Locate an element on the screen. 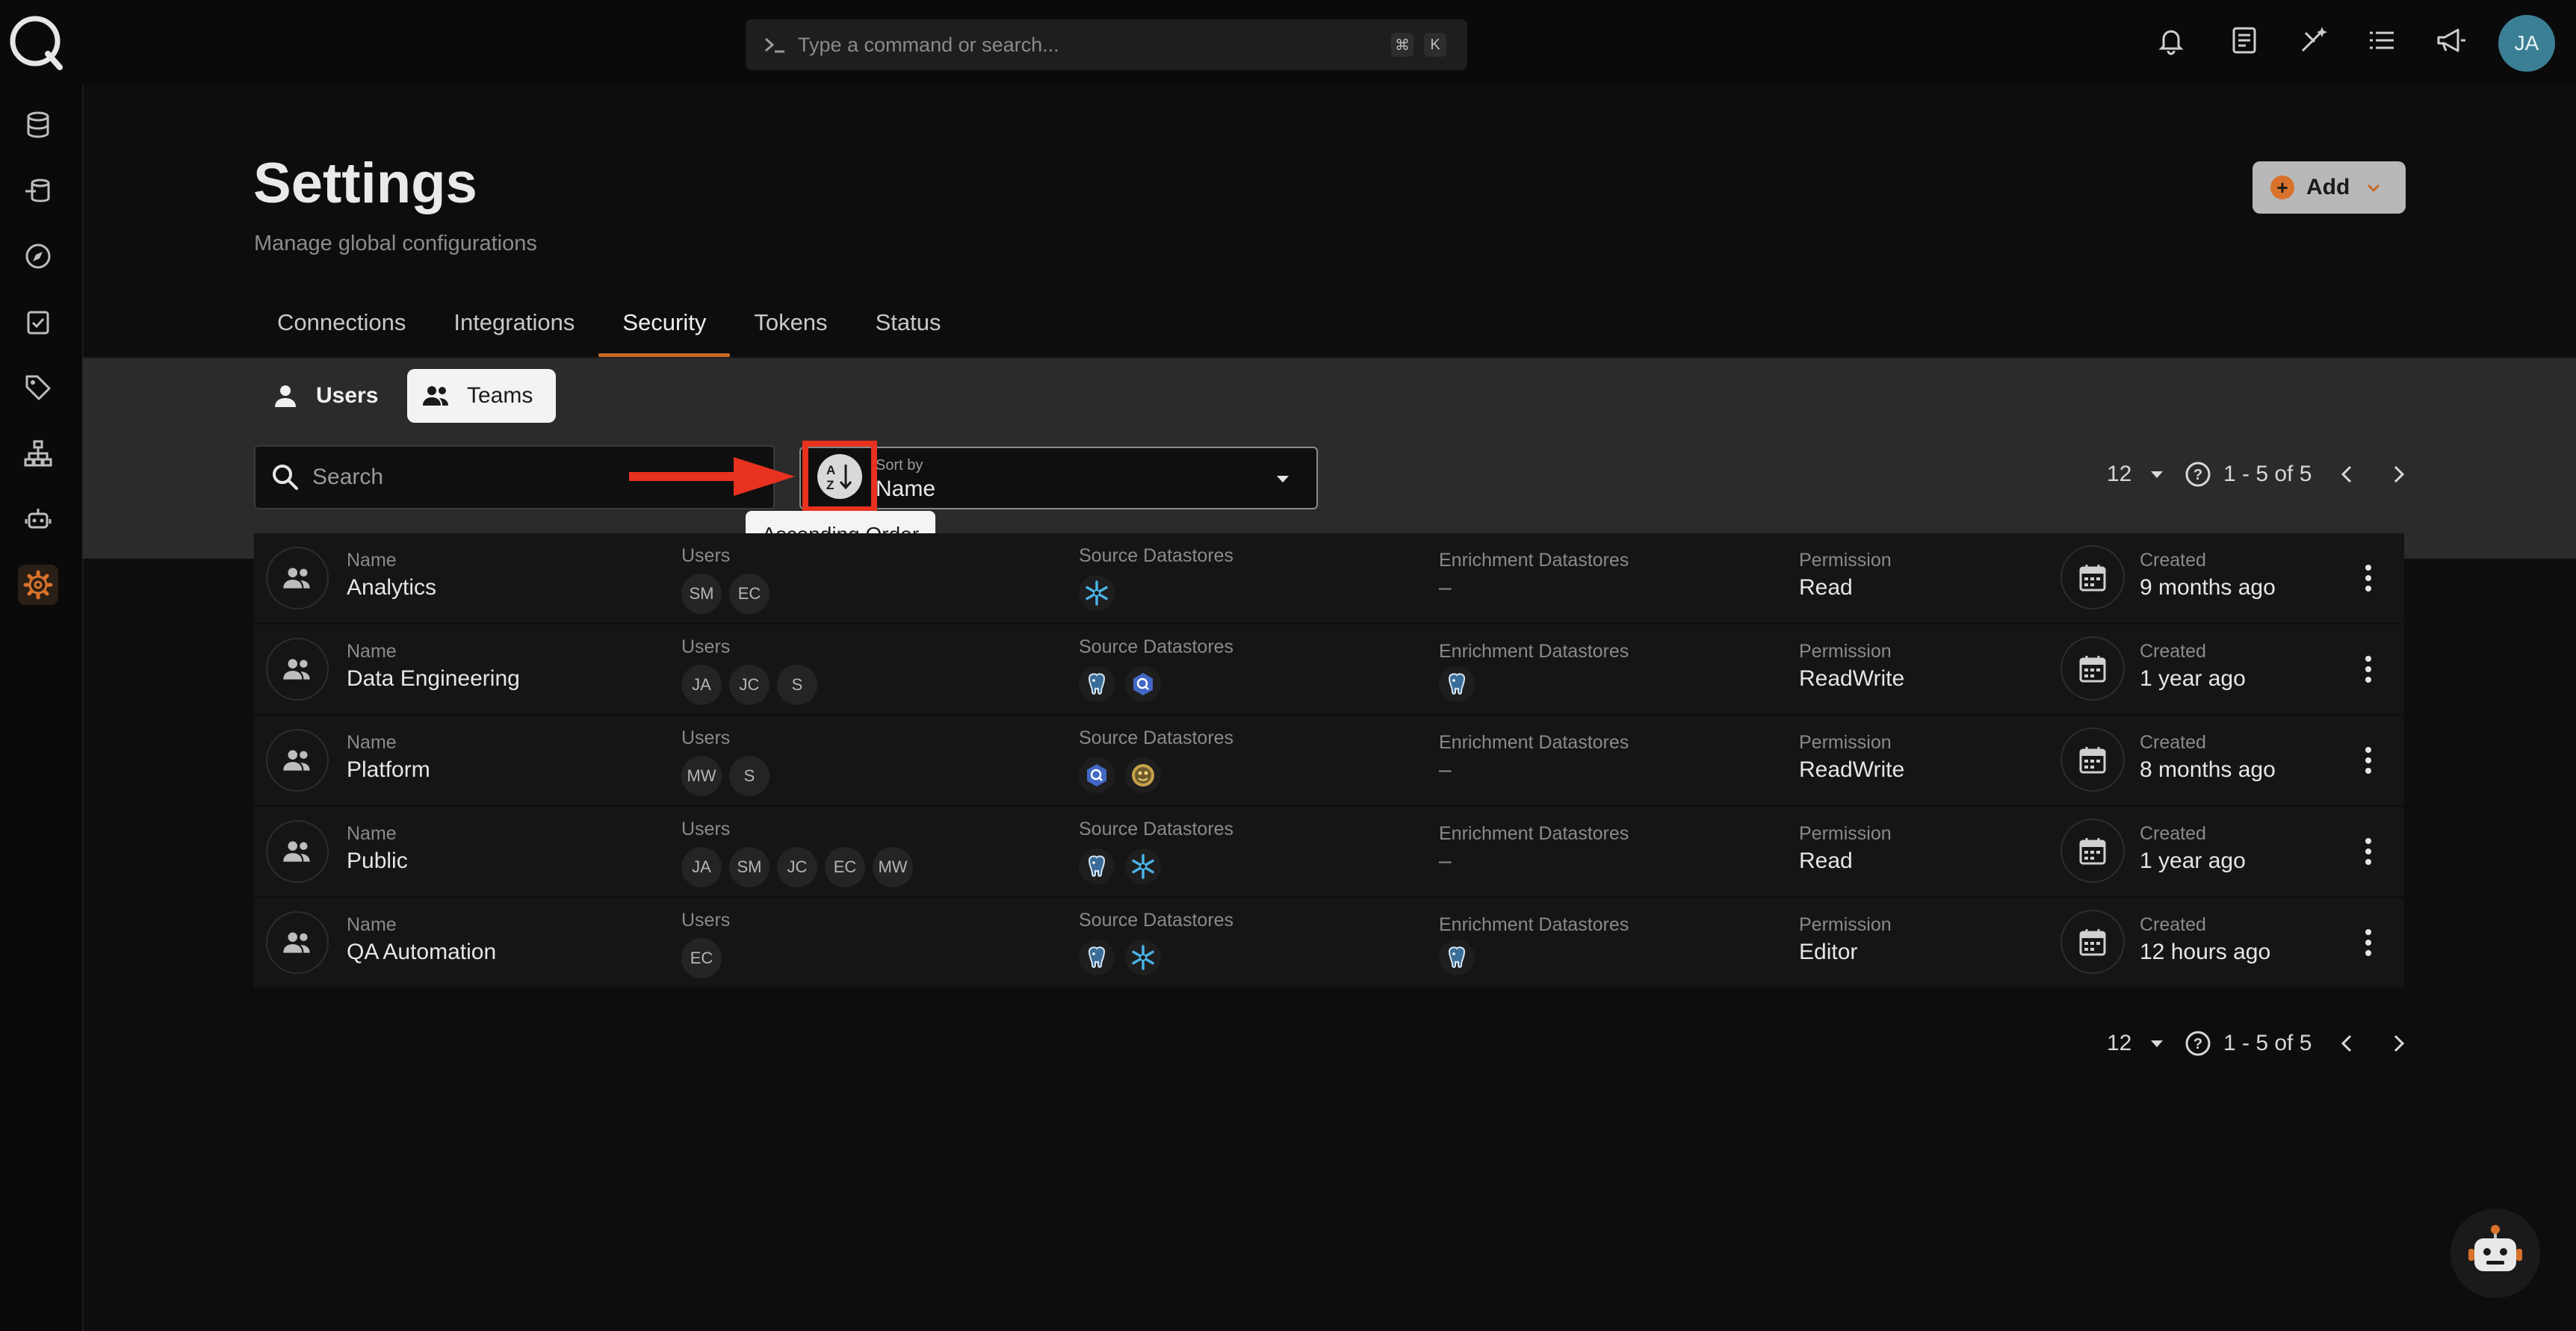 This screenshot has height=1331, width=2576. command-search-bar: Type a command or search... ⌘ K is located at coordinates (1106, 44).